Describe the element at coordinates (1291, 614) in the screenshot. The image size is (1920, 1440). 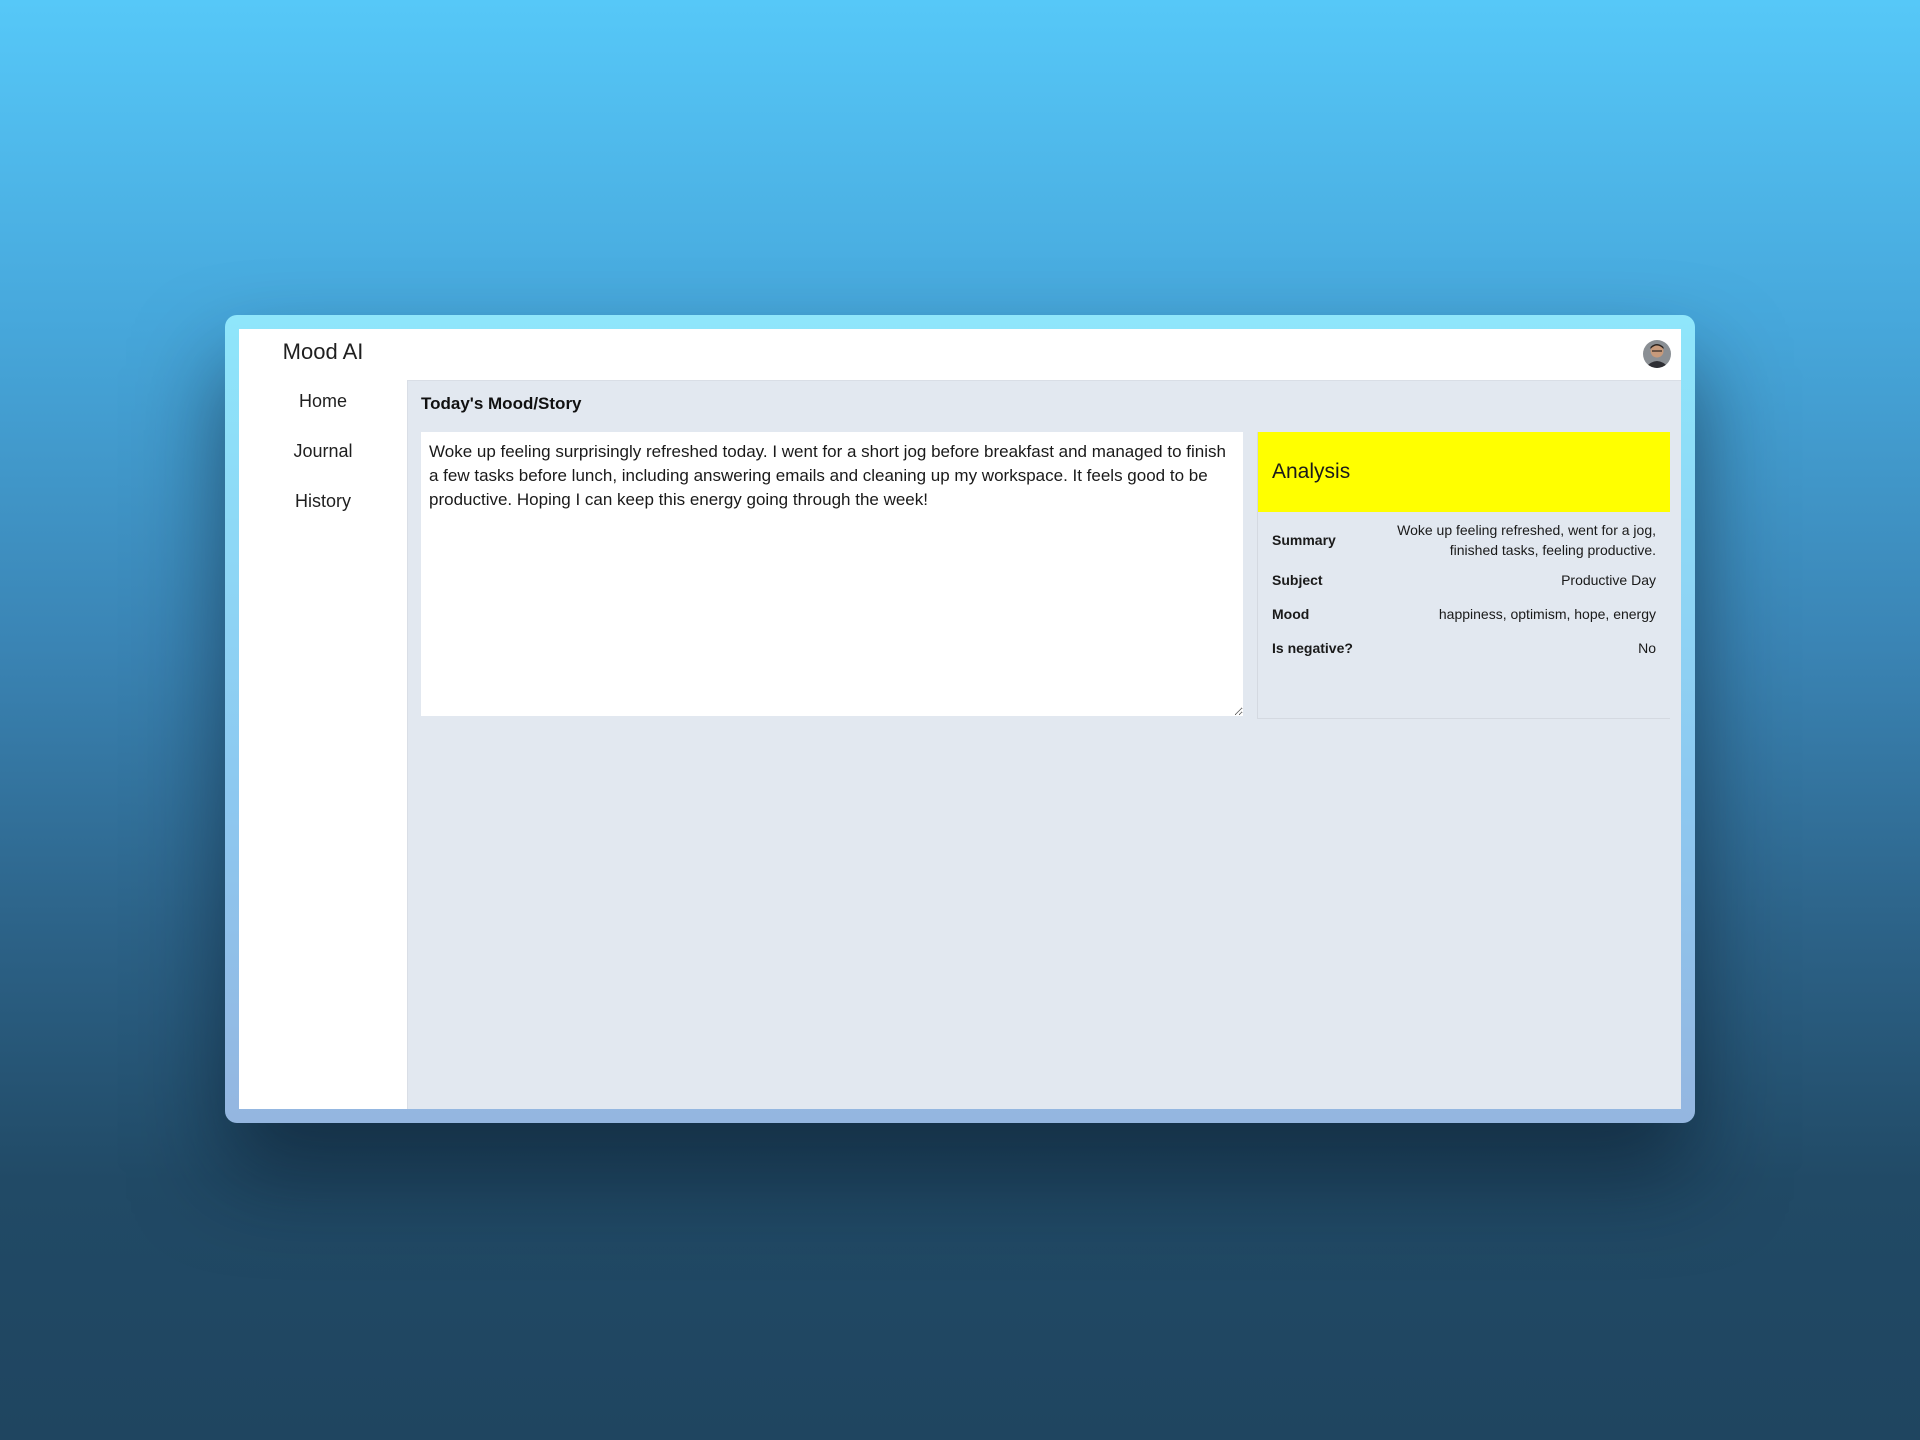
I see `mood-label: Mood` at that location.